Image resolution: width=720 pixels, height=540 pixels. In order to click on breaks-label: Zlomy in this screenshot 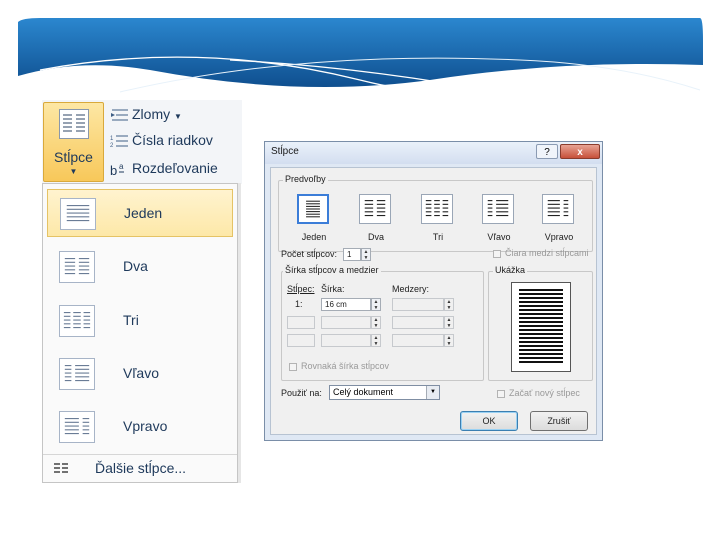, I will do `click(151, 114)`.